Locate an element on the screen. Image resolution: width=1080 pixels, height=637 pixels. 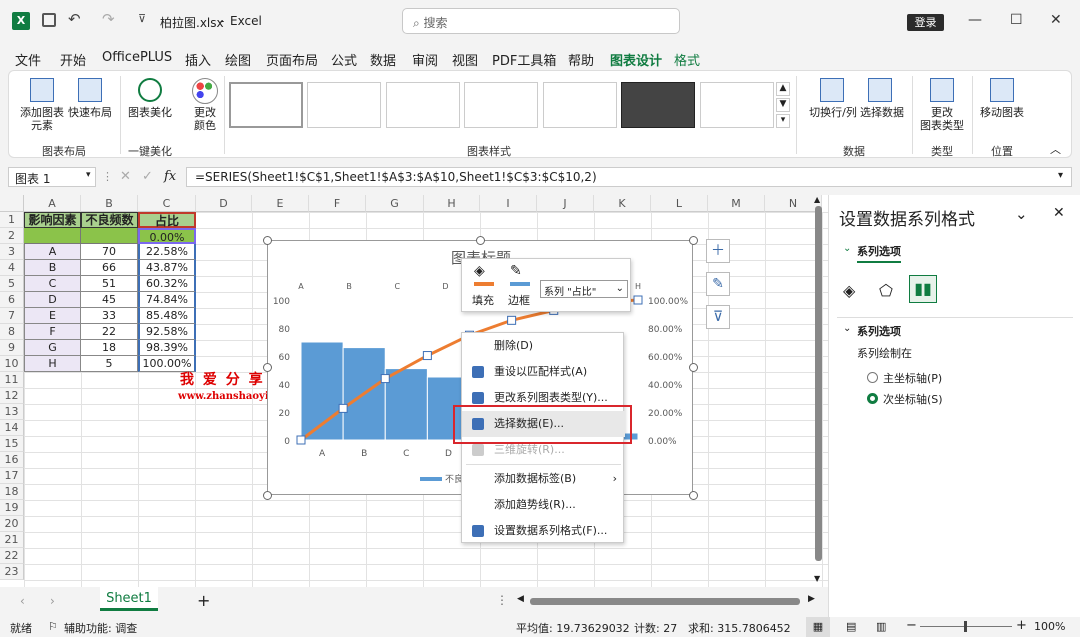
next-sheet-icon: › is located at coordinates (52, 601).